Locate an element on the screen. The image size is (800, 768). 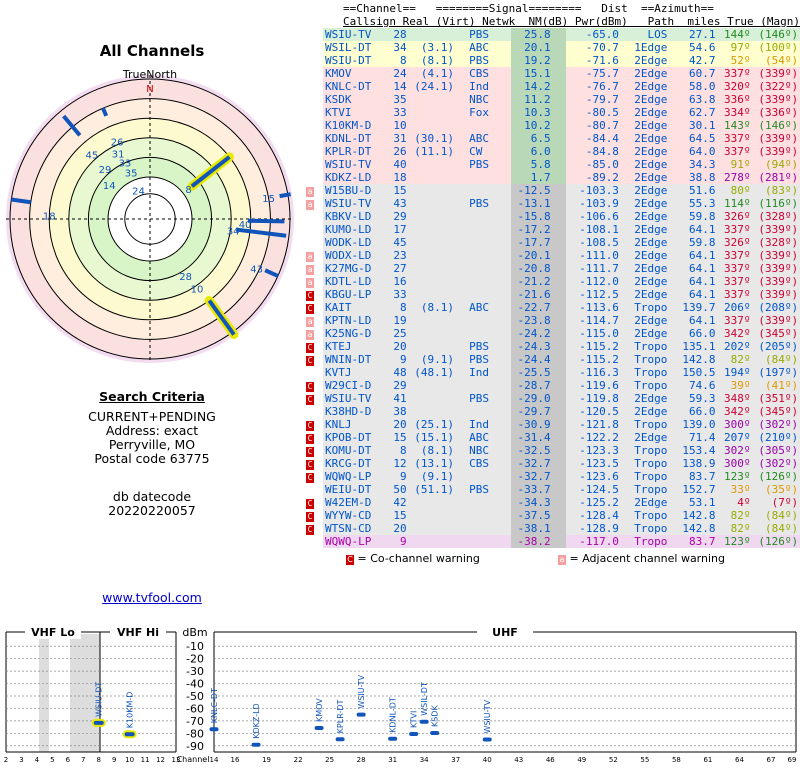
real-channel: 15 is located at coordinates (394, 515).